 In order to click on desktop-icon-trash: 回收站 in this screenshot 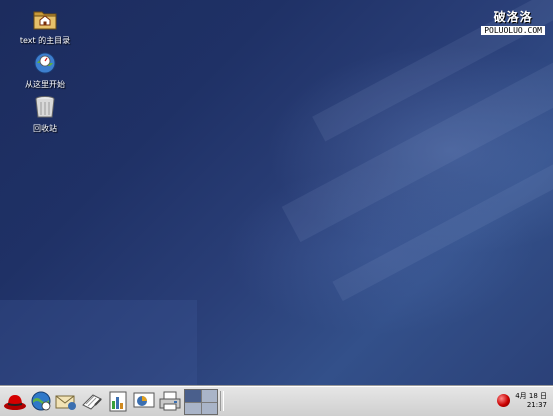, I will do `click(45, 114)`.